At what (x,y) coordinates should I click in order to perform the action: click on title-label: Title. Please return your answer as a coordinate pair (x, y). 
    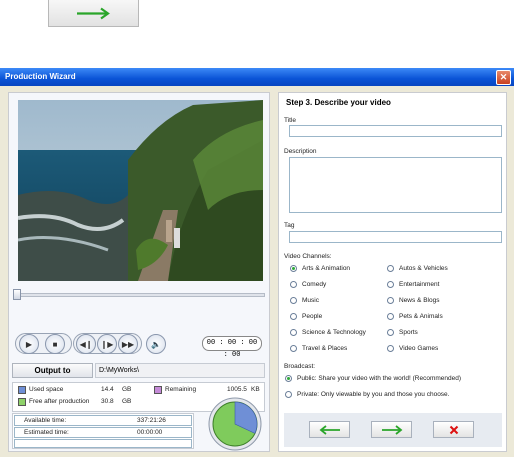
    Looking at the image, I should click on (290, 120).